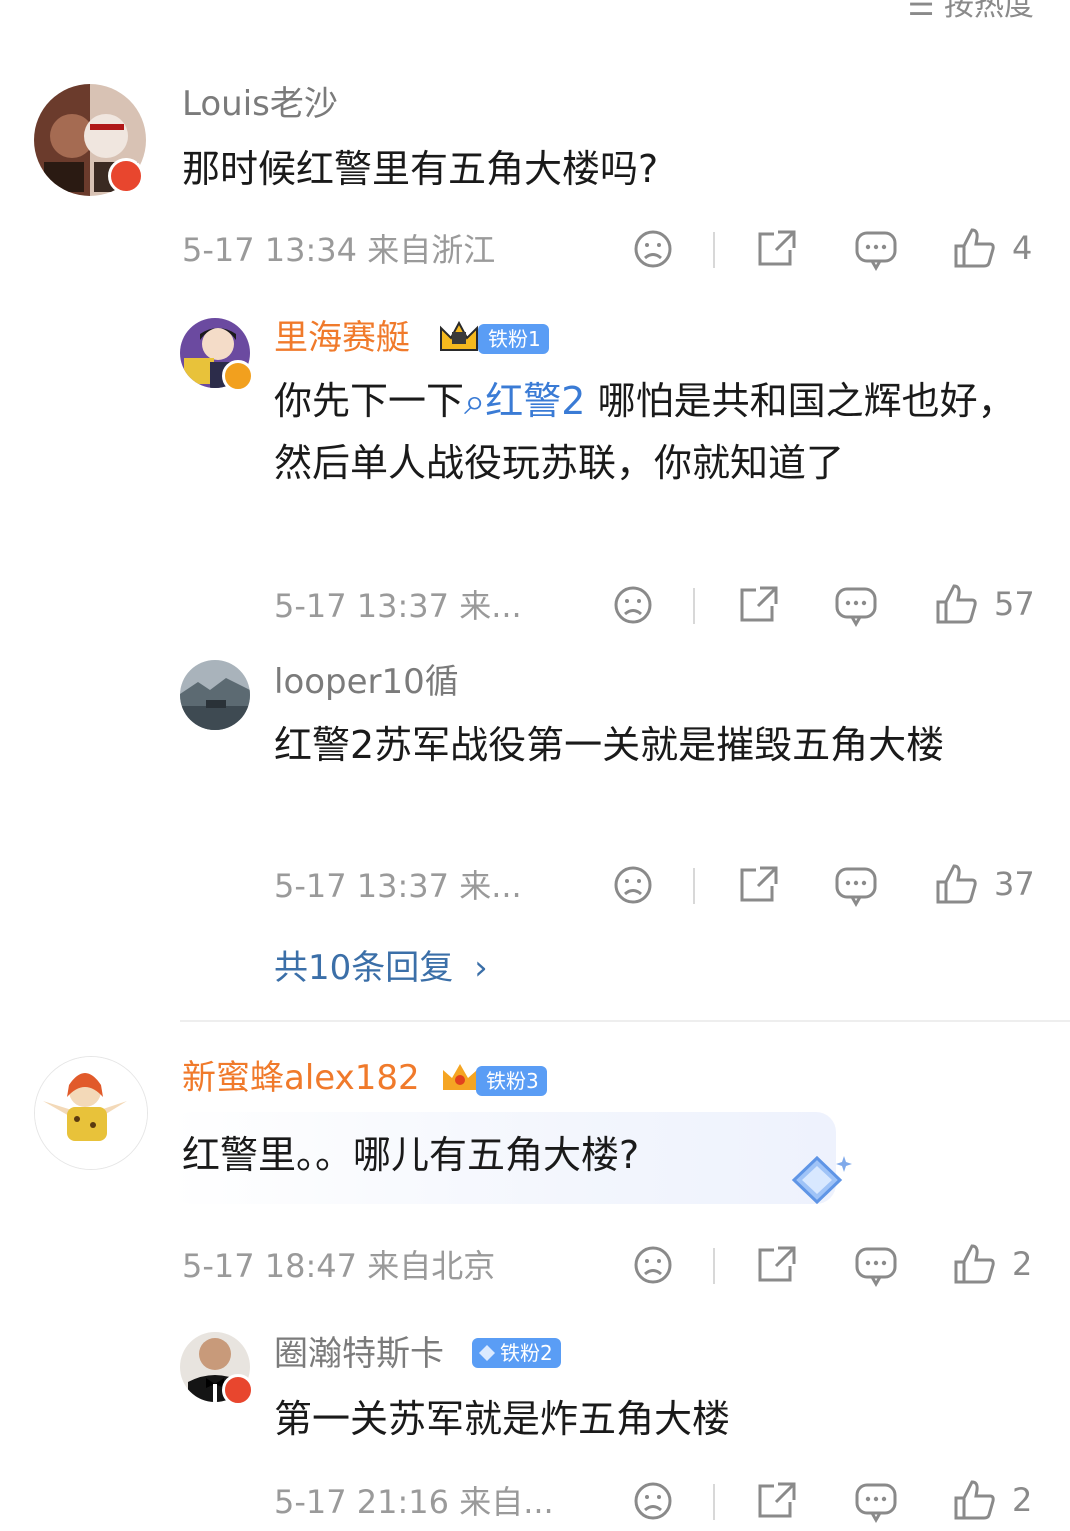 The image size is (1070, 1531). What do you see at coordinates (481, 968) in the screenshot?
I see `chevron-right-icon: ›` at bounding box center [481, 968].